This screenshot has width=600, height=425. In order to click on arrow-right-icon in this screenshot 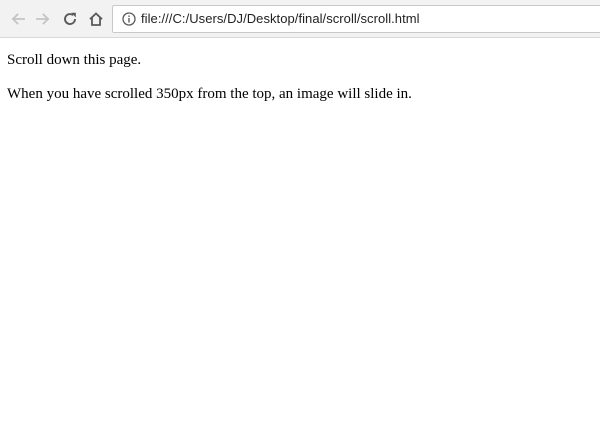, I will do `click(43, 19)`.